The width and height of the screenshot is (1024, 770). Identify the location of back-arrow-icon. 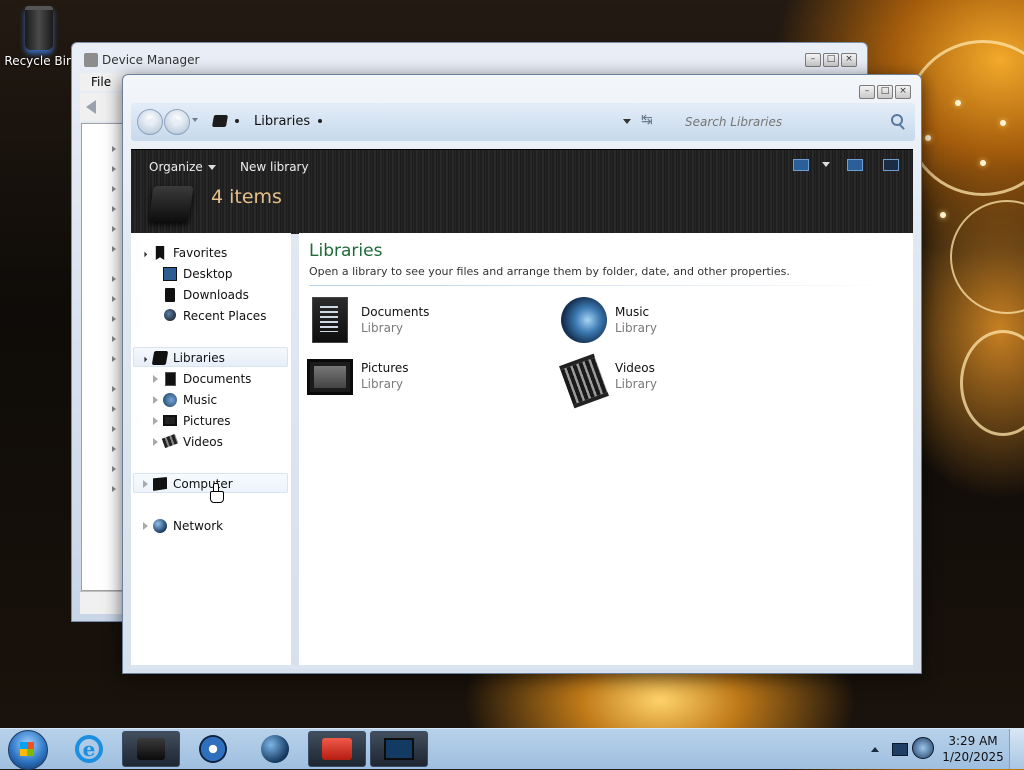
(91, 107).